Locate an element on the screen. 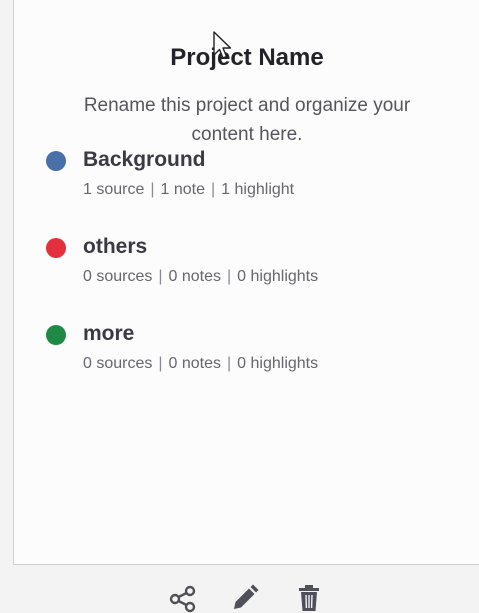  category-name: more is located at coordinates (108, 334).